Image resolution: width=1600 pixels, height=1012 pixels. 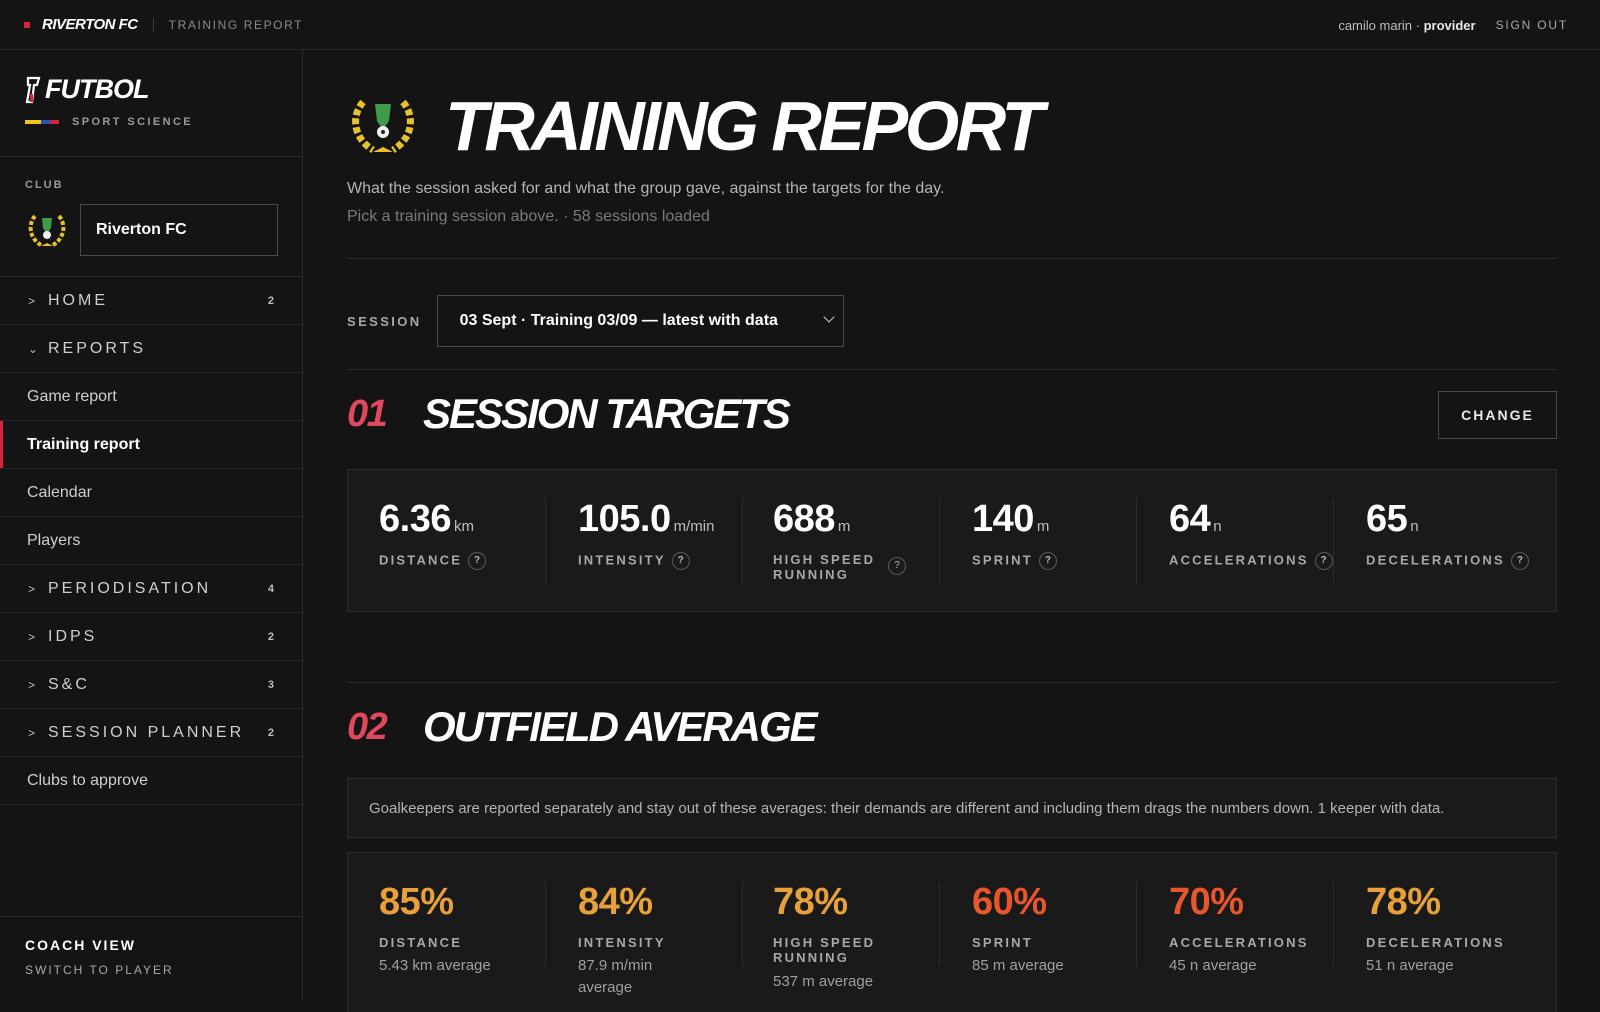 What do you see at coordinates (179, 230) in the screenshot?
I see `club-field: Riverton FC` at bounding box center [179, 230].